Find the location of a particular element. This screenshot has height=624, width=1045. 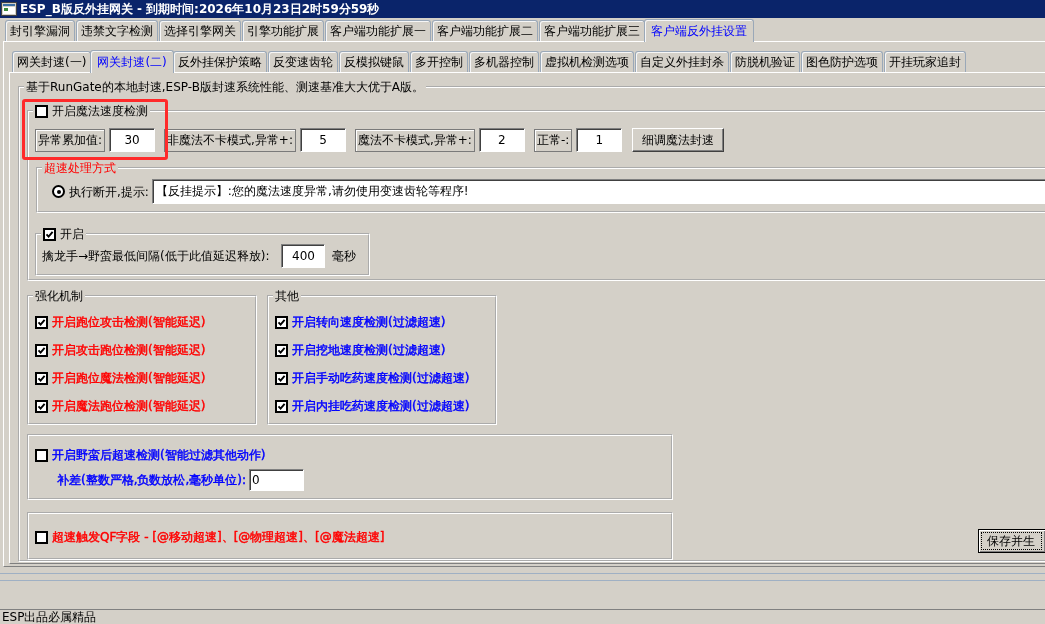

tab: 自定义外挂封杀 is located at coordinates (681, 61).